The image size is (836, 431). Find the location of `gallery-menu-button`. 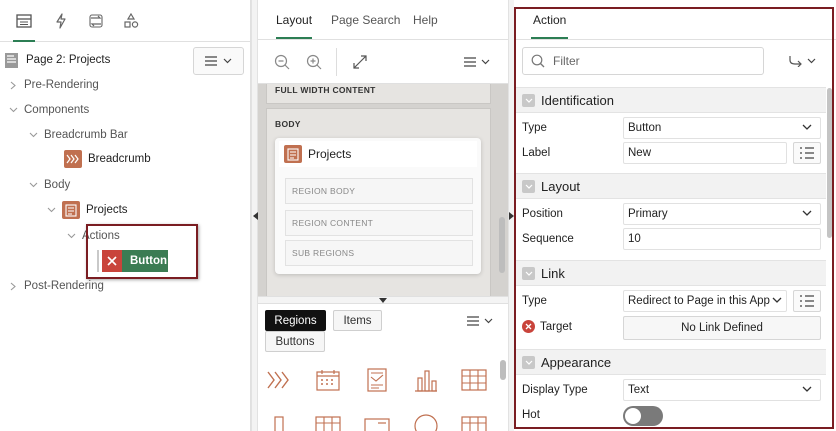

gallery-menu-button is located at coordinates (480, 321).